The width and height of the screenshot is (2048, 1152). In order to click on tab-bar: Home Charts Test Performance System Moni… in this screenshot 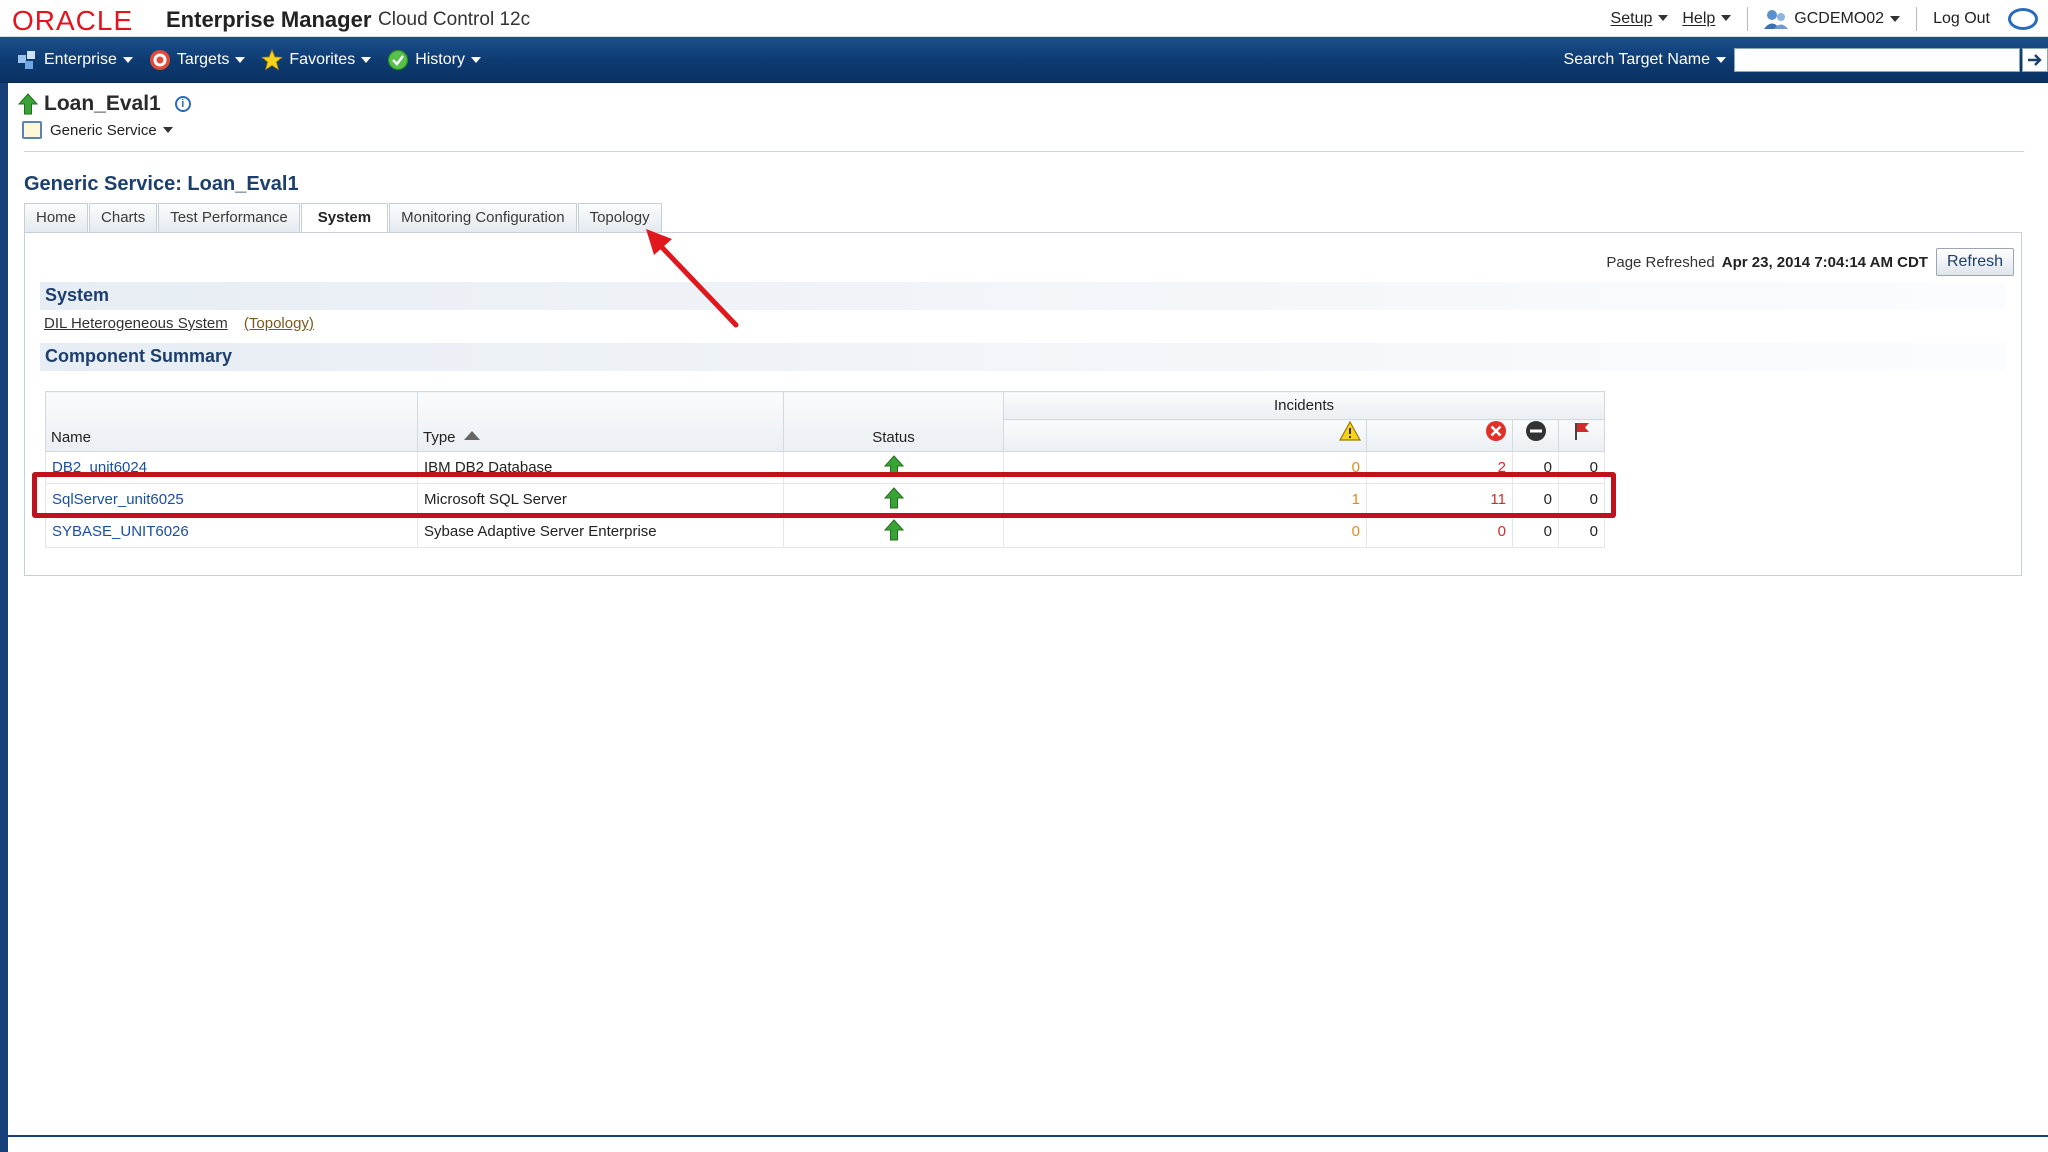, I will do `click(343, 218)`.